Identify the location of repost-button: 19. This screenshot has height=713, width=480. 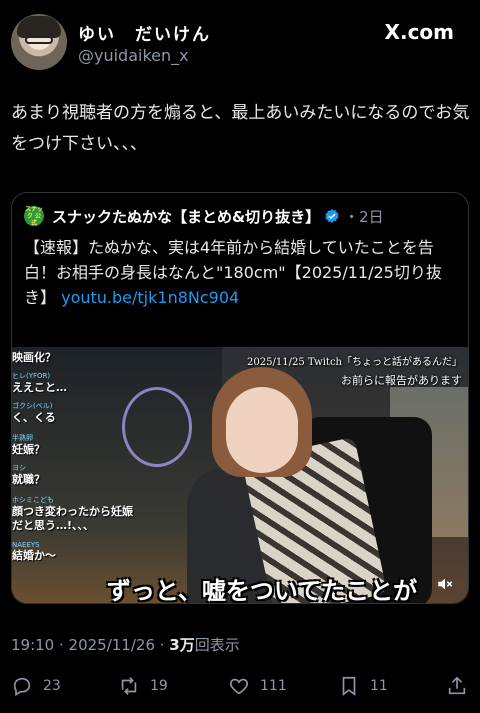
(143, 686).